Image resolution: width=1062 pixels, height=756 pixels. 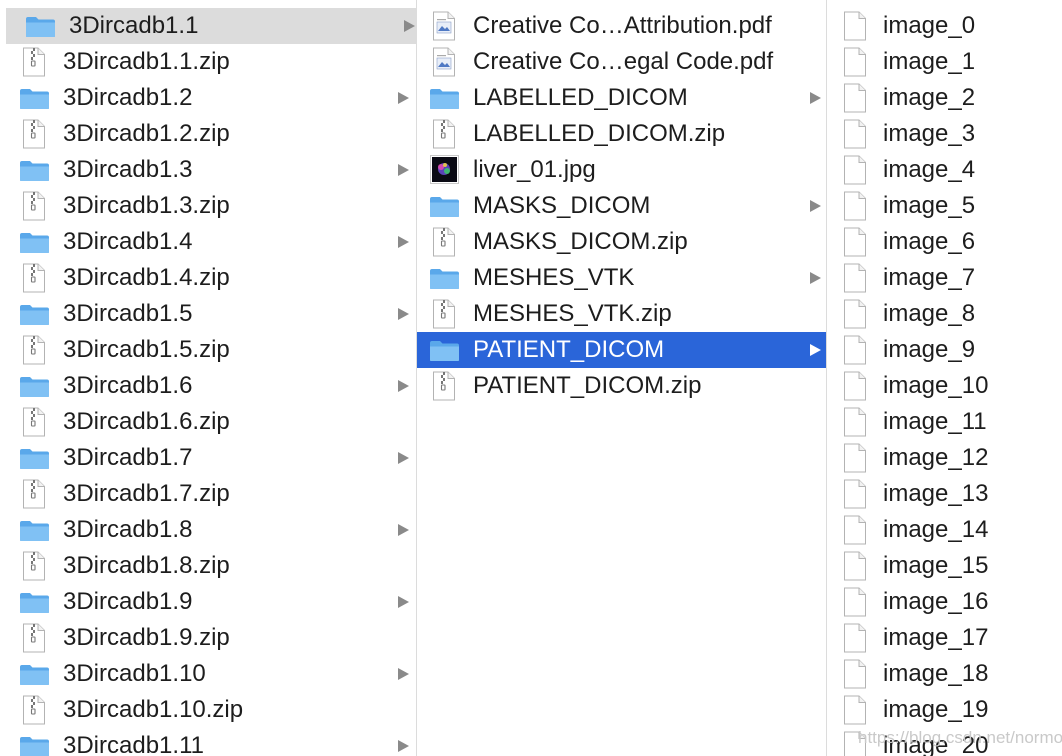 What do you see at coordinates (128, 169) in the screenshot?
I see `item-name: 3Dircadb1.3` at bounding box center [128, 169].